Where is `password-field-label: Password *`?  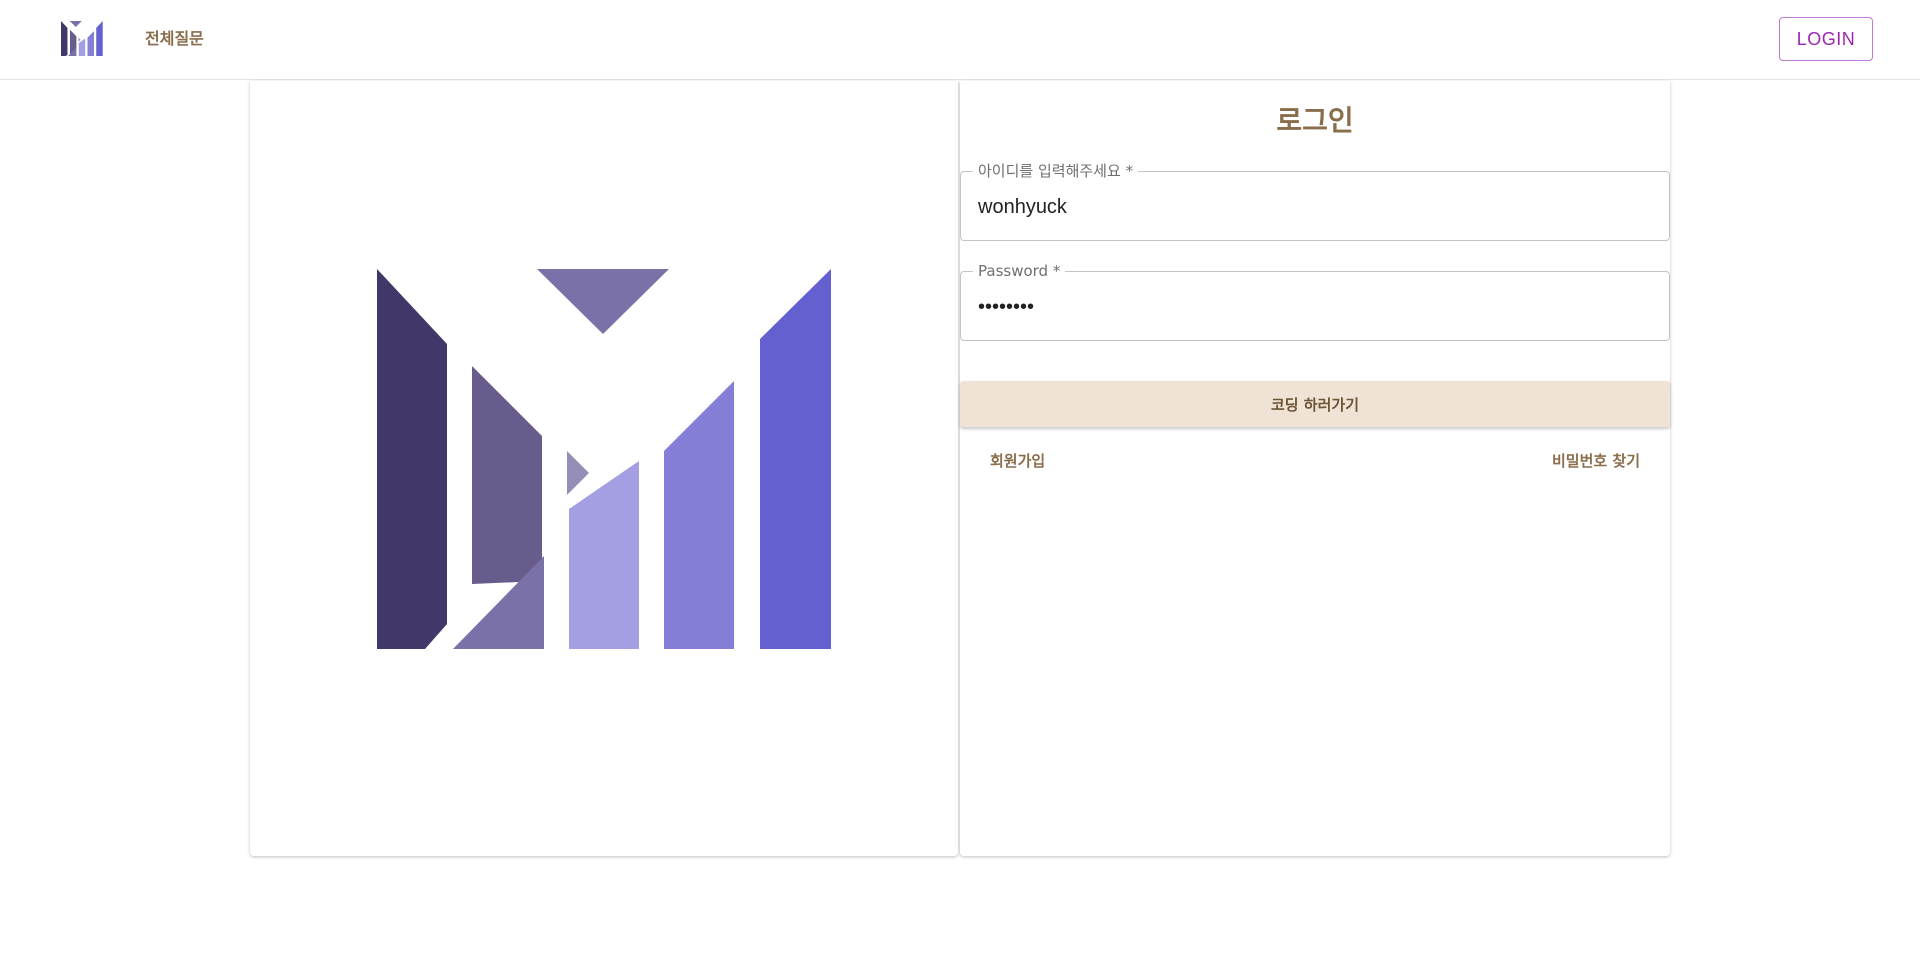
password-field-label: Password * is located at coordinates (1019, 271).